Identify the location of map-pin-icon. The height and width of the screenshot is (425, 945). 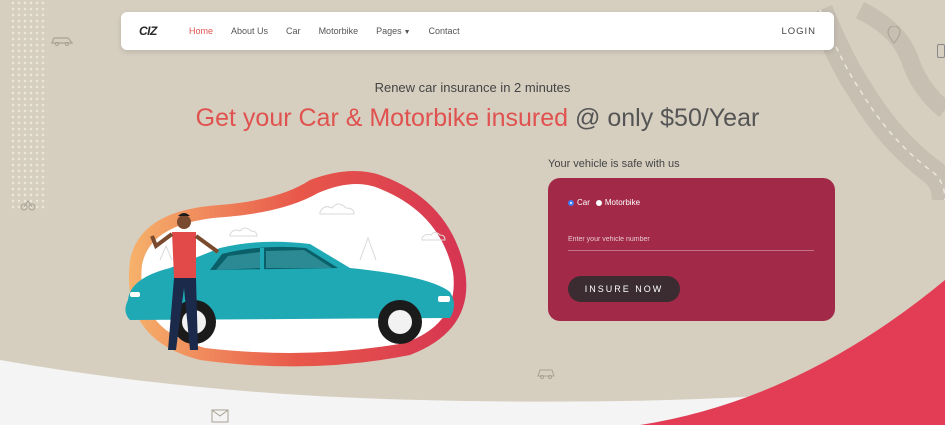
(894, 35).